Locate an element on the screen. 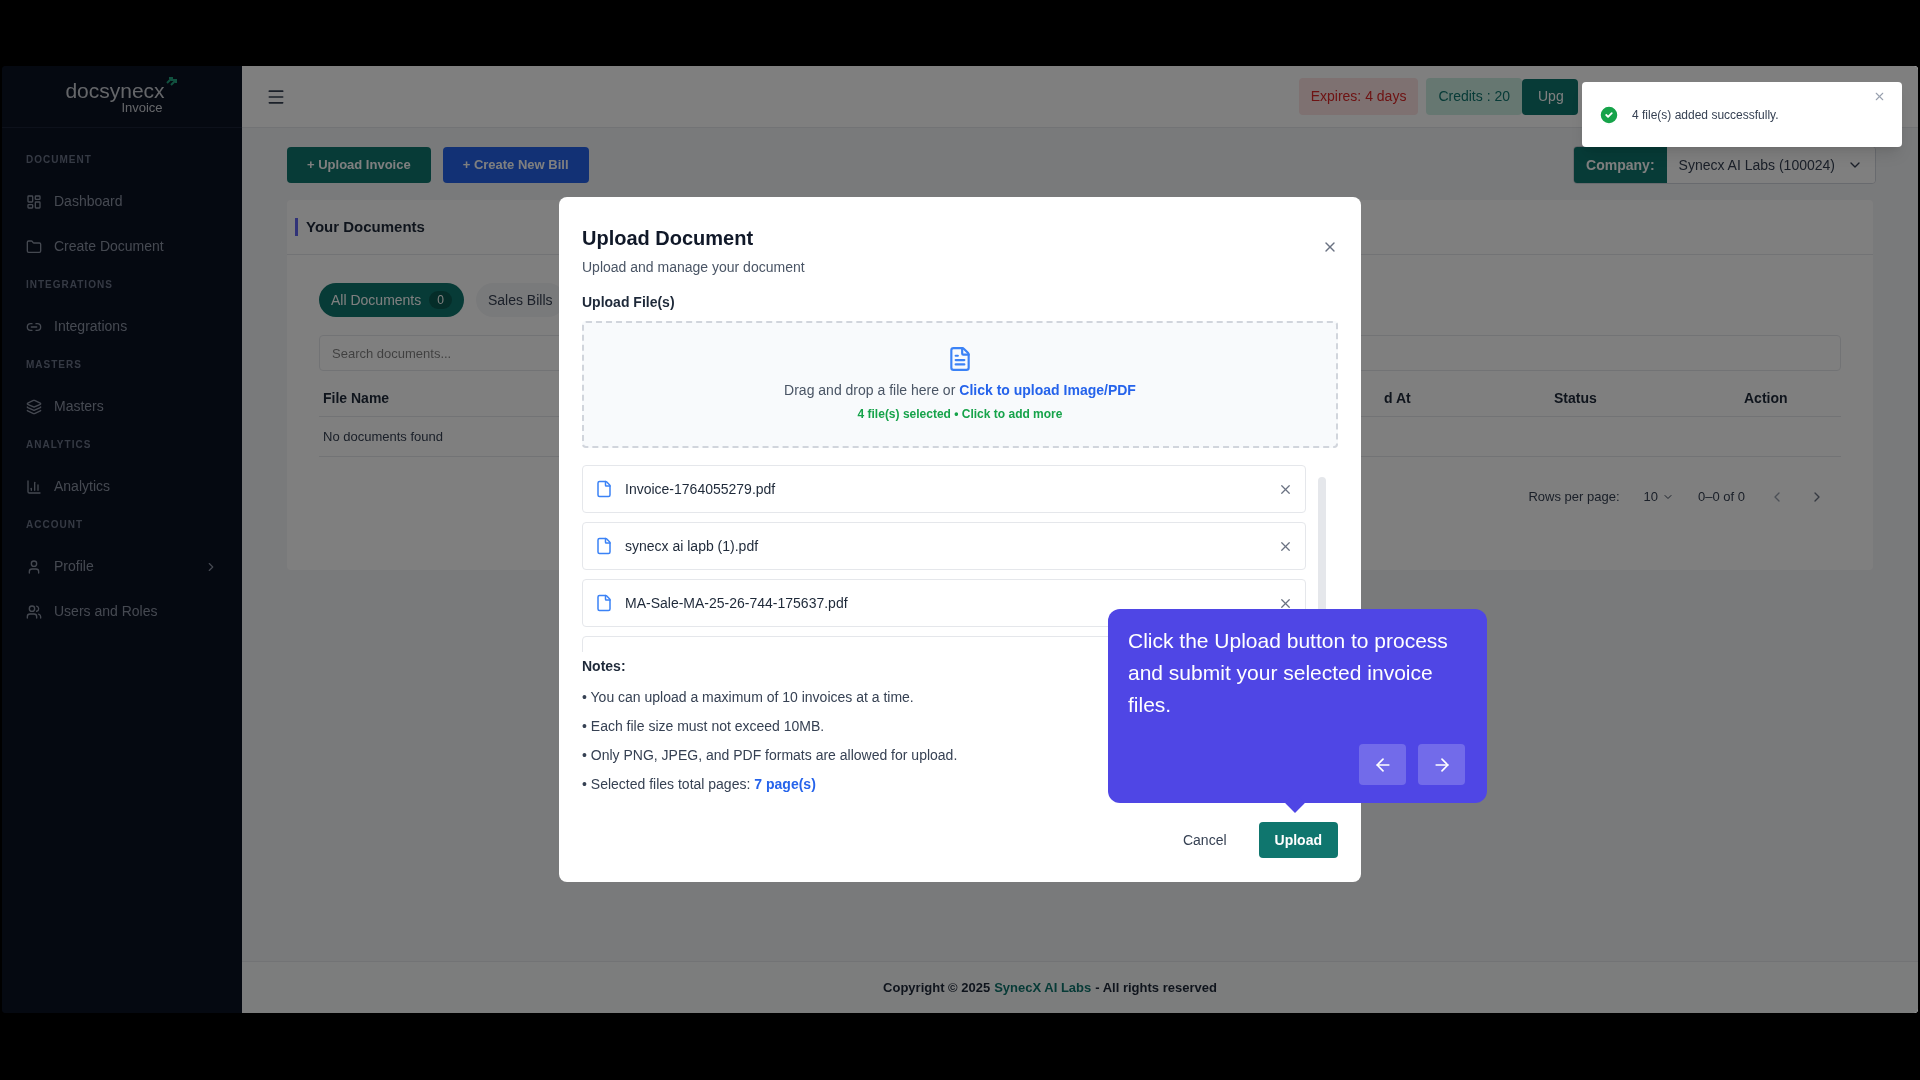 The height and width of the screenshot is (1080, 1920). check-circle-icon is located at coordinates (1609, 114).